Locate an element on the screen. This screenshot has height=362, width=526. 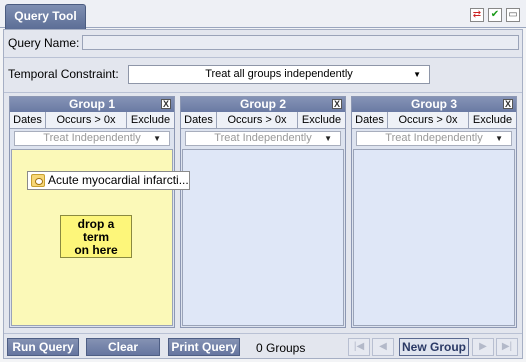
clear-button: Clear is located at coordinates (123, 347).